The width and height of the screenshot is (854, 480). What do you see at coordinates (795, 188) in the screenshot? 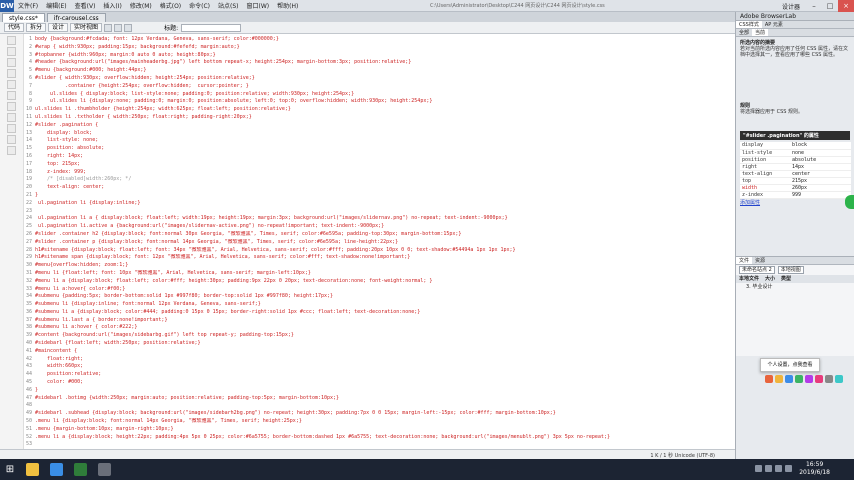
I see `property-row: width 260px` at bounding box center [795, 188].